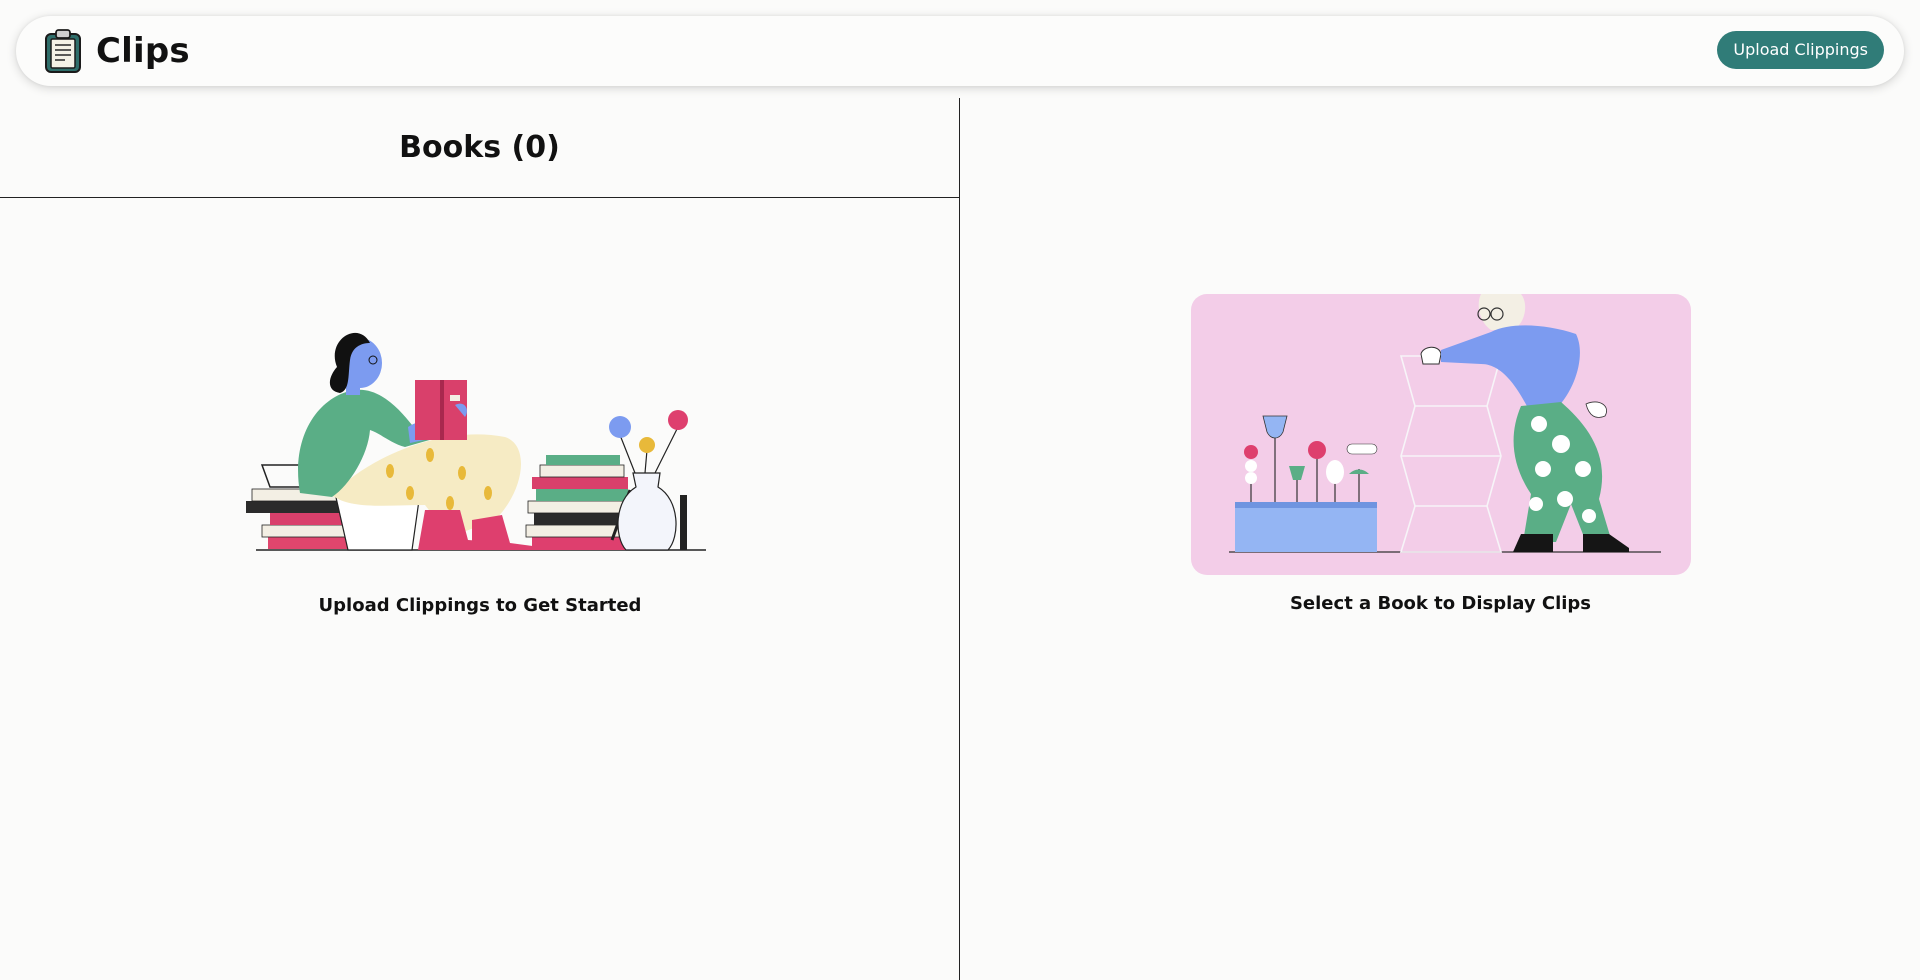  Describe the element at coordinates (63, 51) in the screenshot. I see `clipboard-icon` at that location.